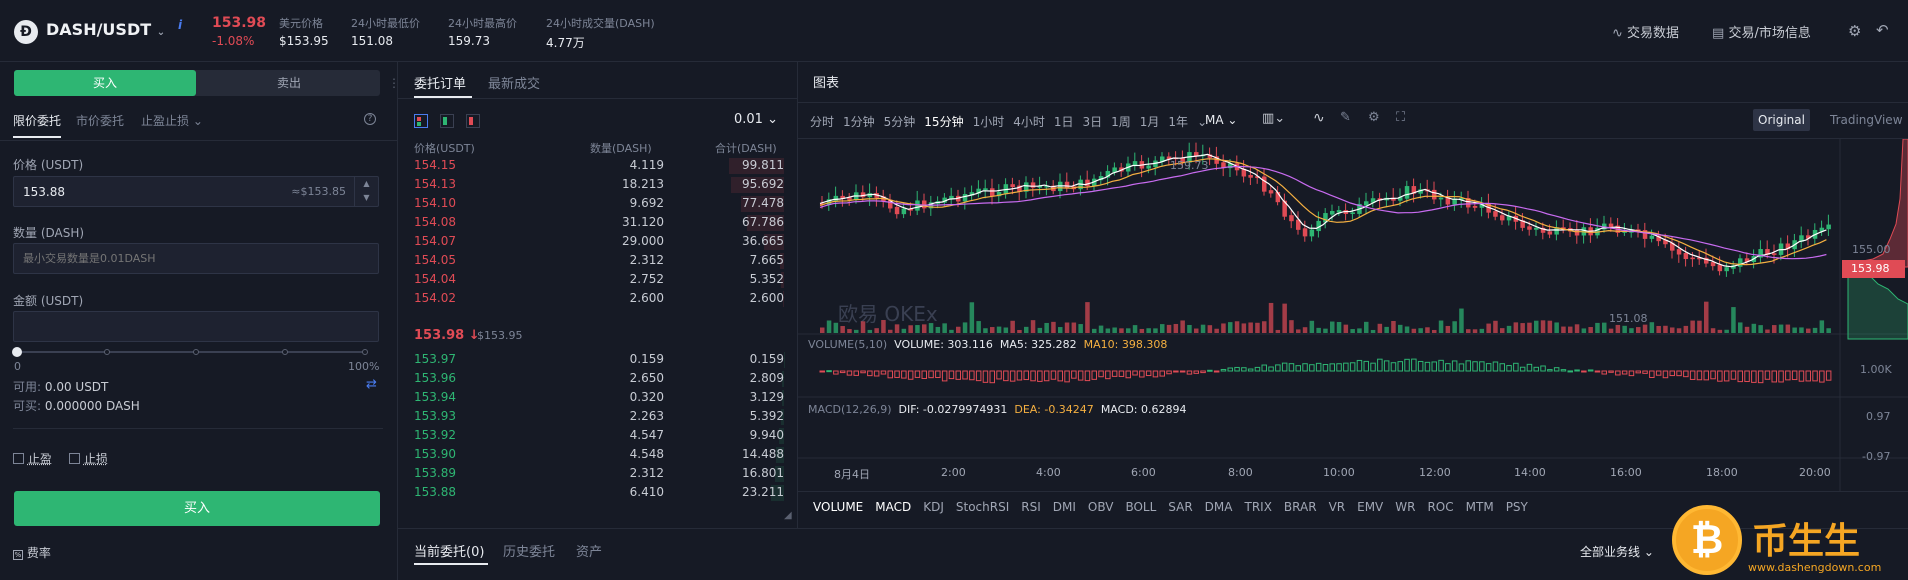  What do you see at coordinates (37, 120) in the screenshot?
I see `order-type-limit: 限价委托` at bounding box center [37, 120].